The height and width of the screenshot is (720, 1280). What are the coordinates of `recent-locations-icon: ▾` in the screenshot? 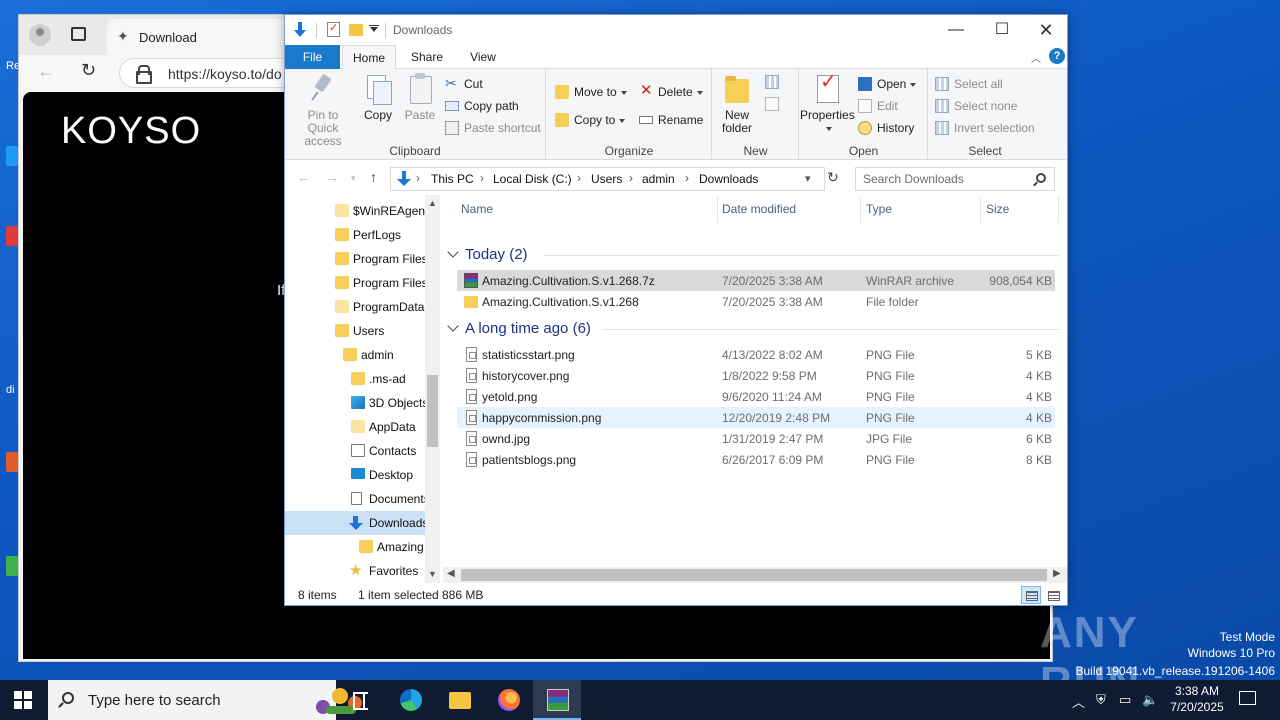 It's located at (353, 178).